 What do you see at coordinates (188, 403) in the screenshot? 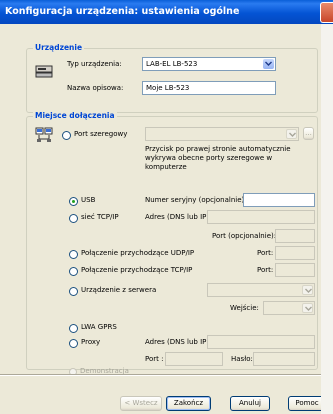
I see `finish-button: Zakończ` at bounding box center [188, 403].